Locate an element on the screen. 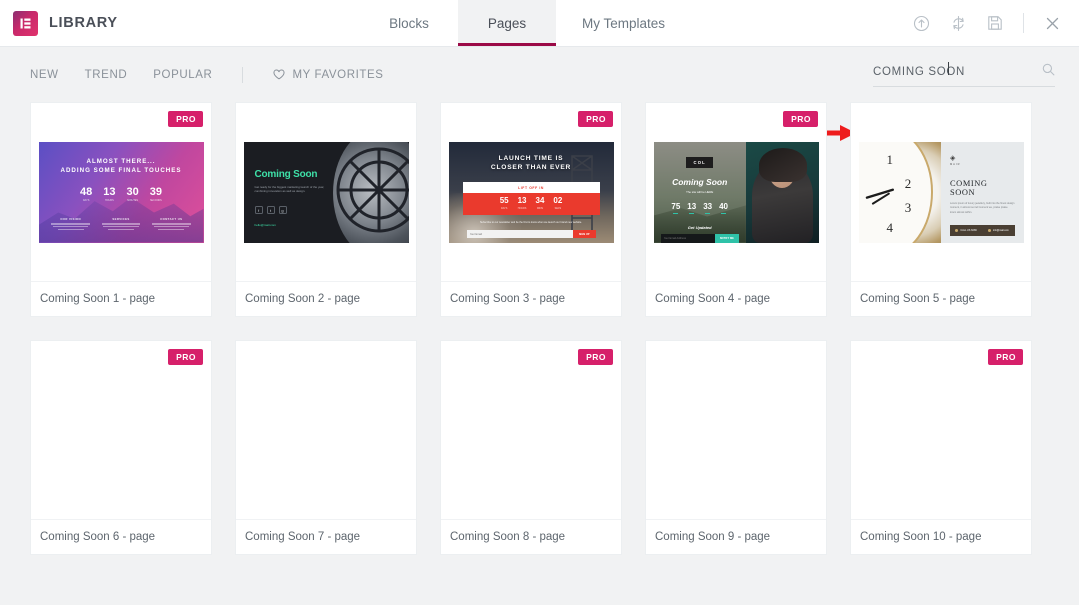  thumb-logo-name: MAIR is located at coordinates (955, 164).